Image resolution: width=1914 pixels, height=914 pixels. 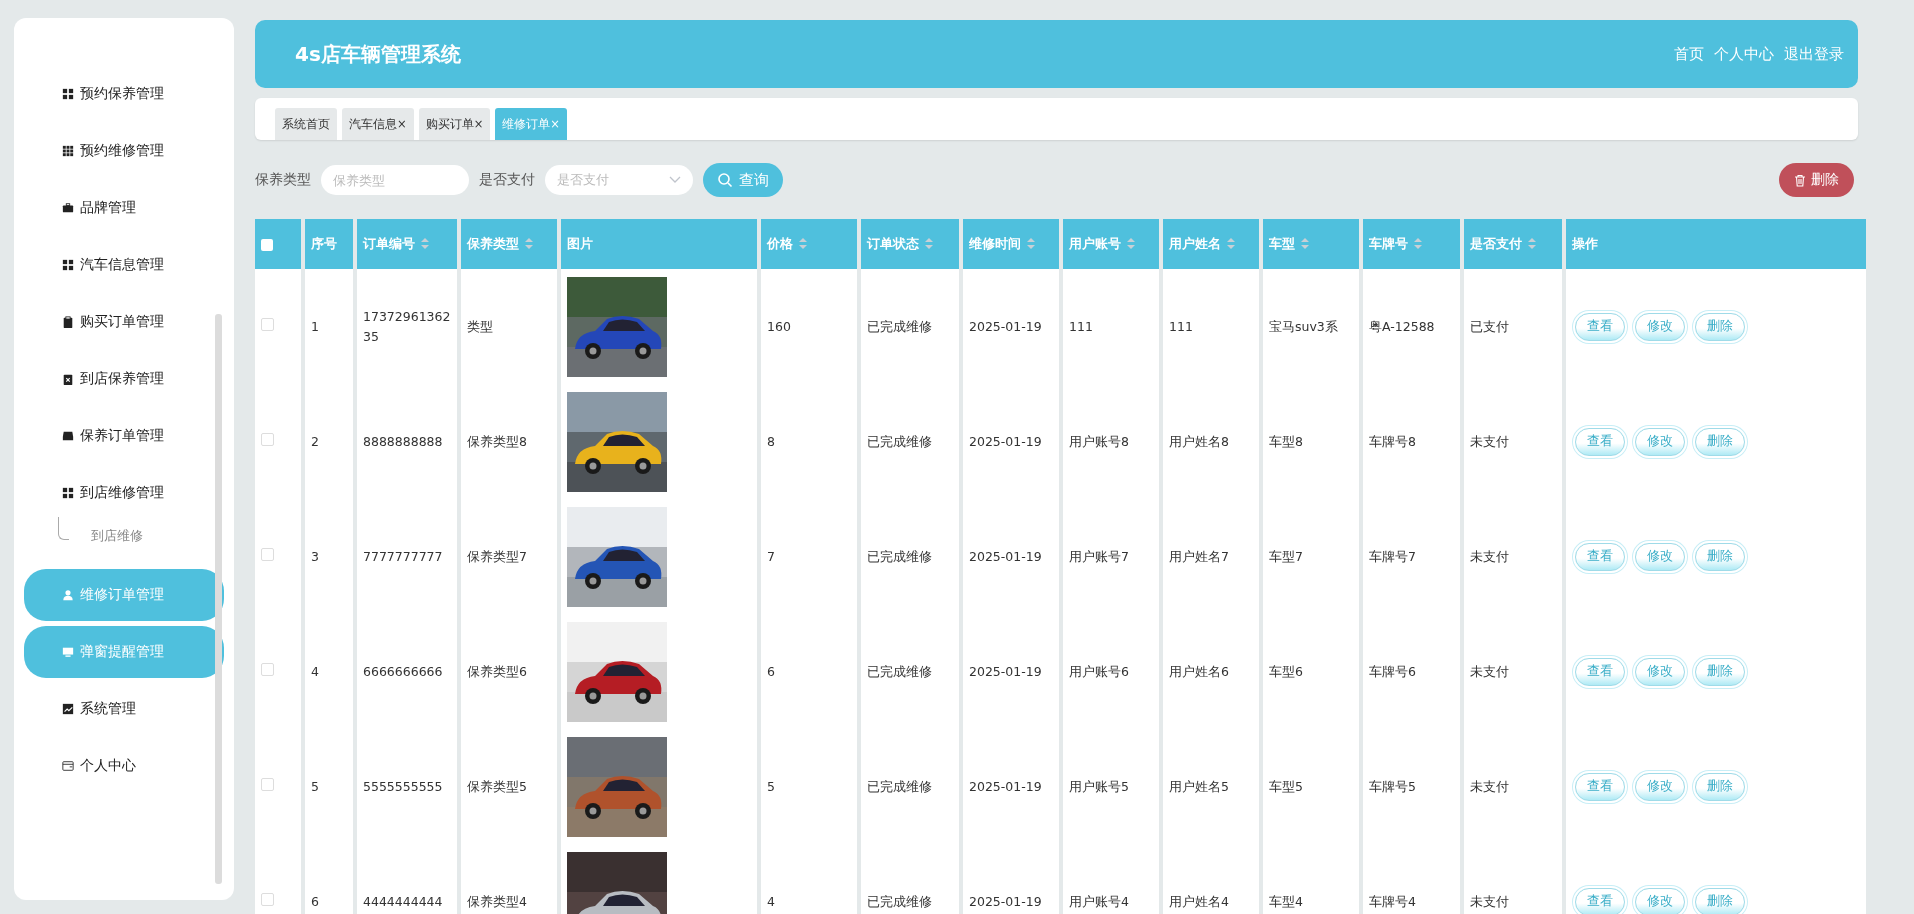 What do you see at coordinates (531, 124) in the screenshot?
I see `tab: 维修订单×` at bounding box center [531, 124].